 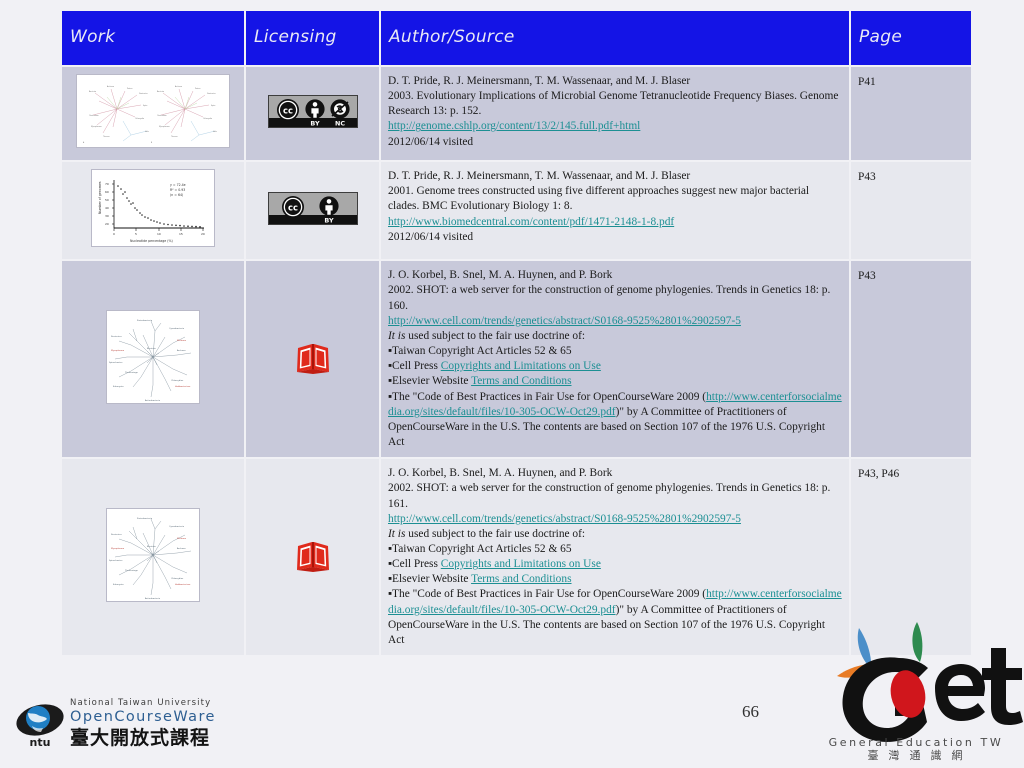 What do you see at coordinates (107, 216) in the screenshot?
I see `svg-text: 30` at bounding box center [107, 216].